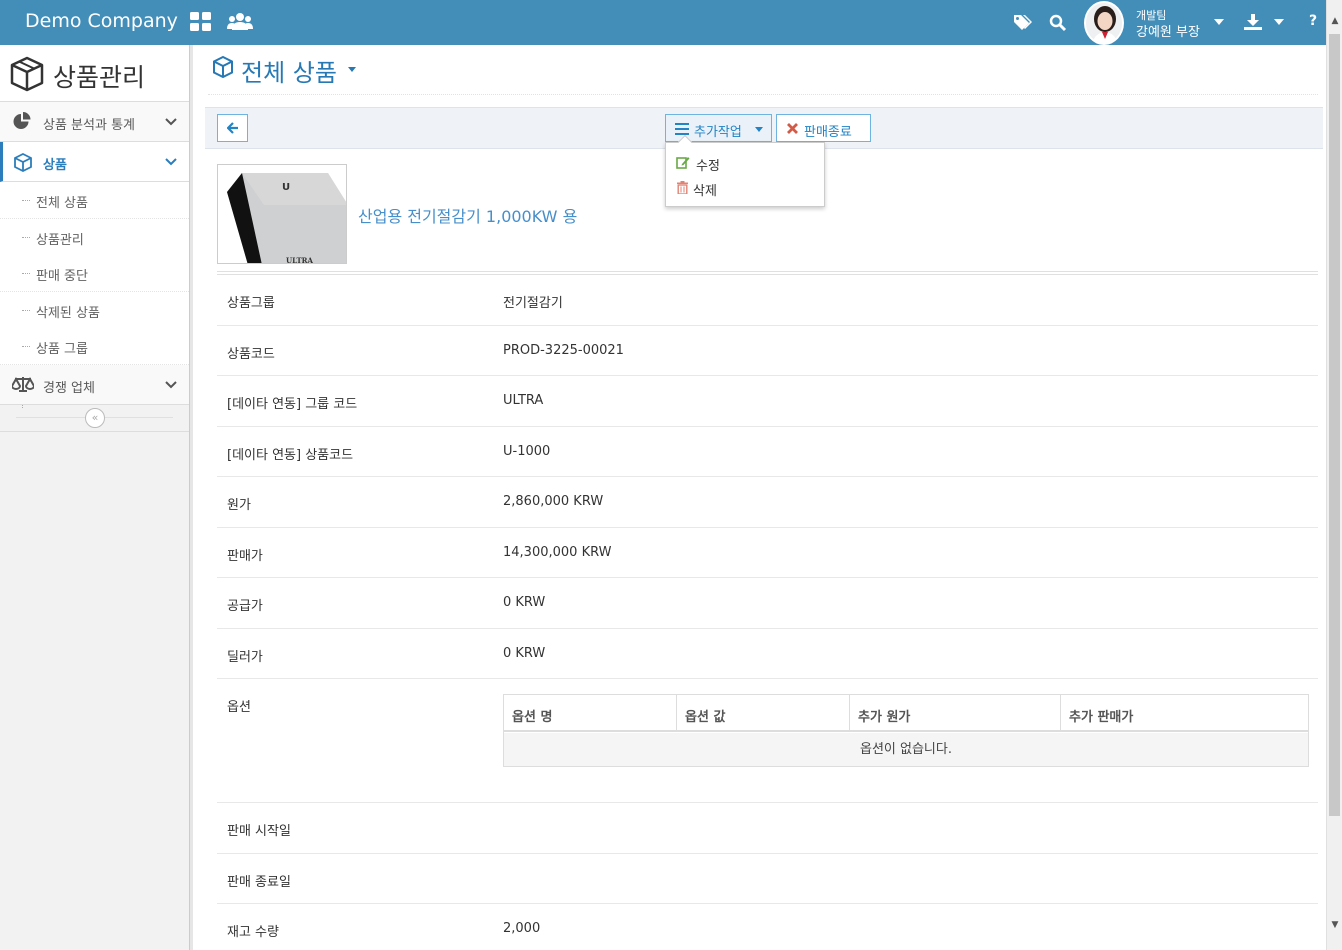  I want to click on dropdown-item-label: 수정, so click(708, 166).